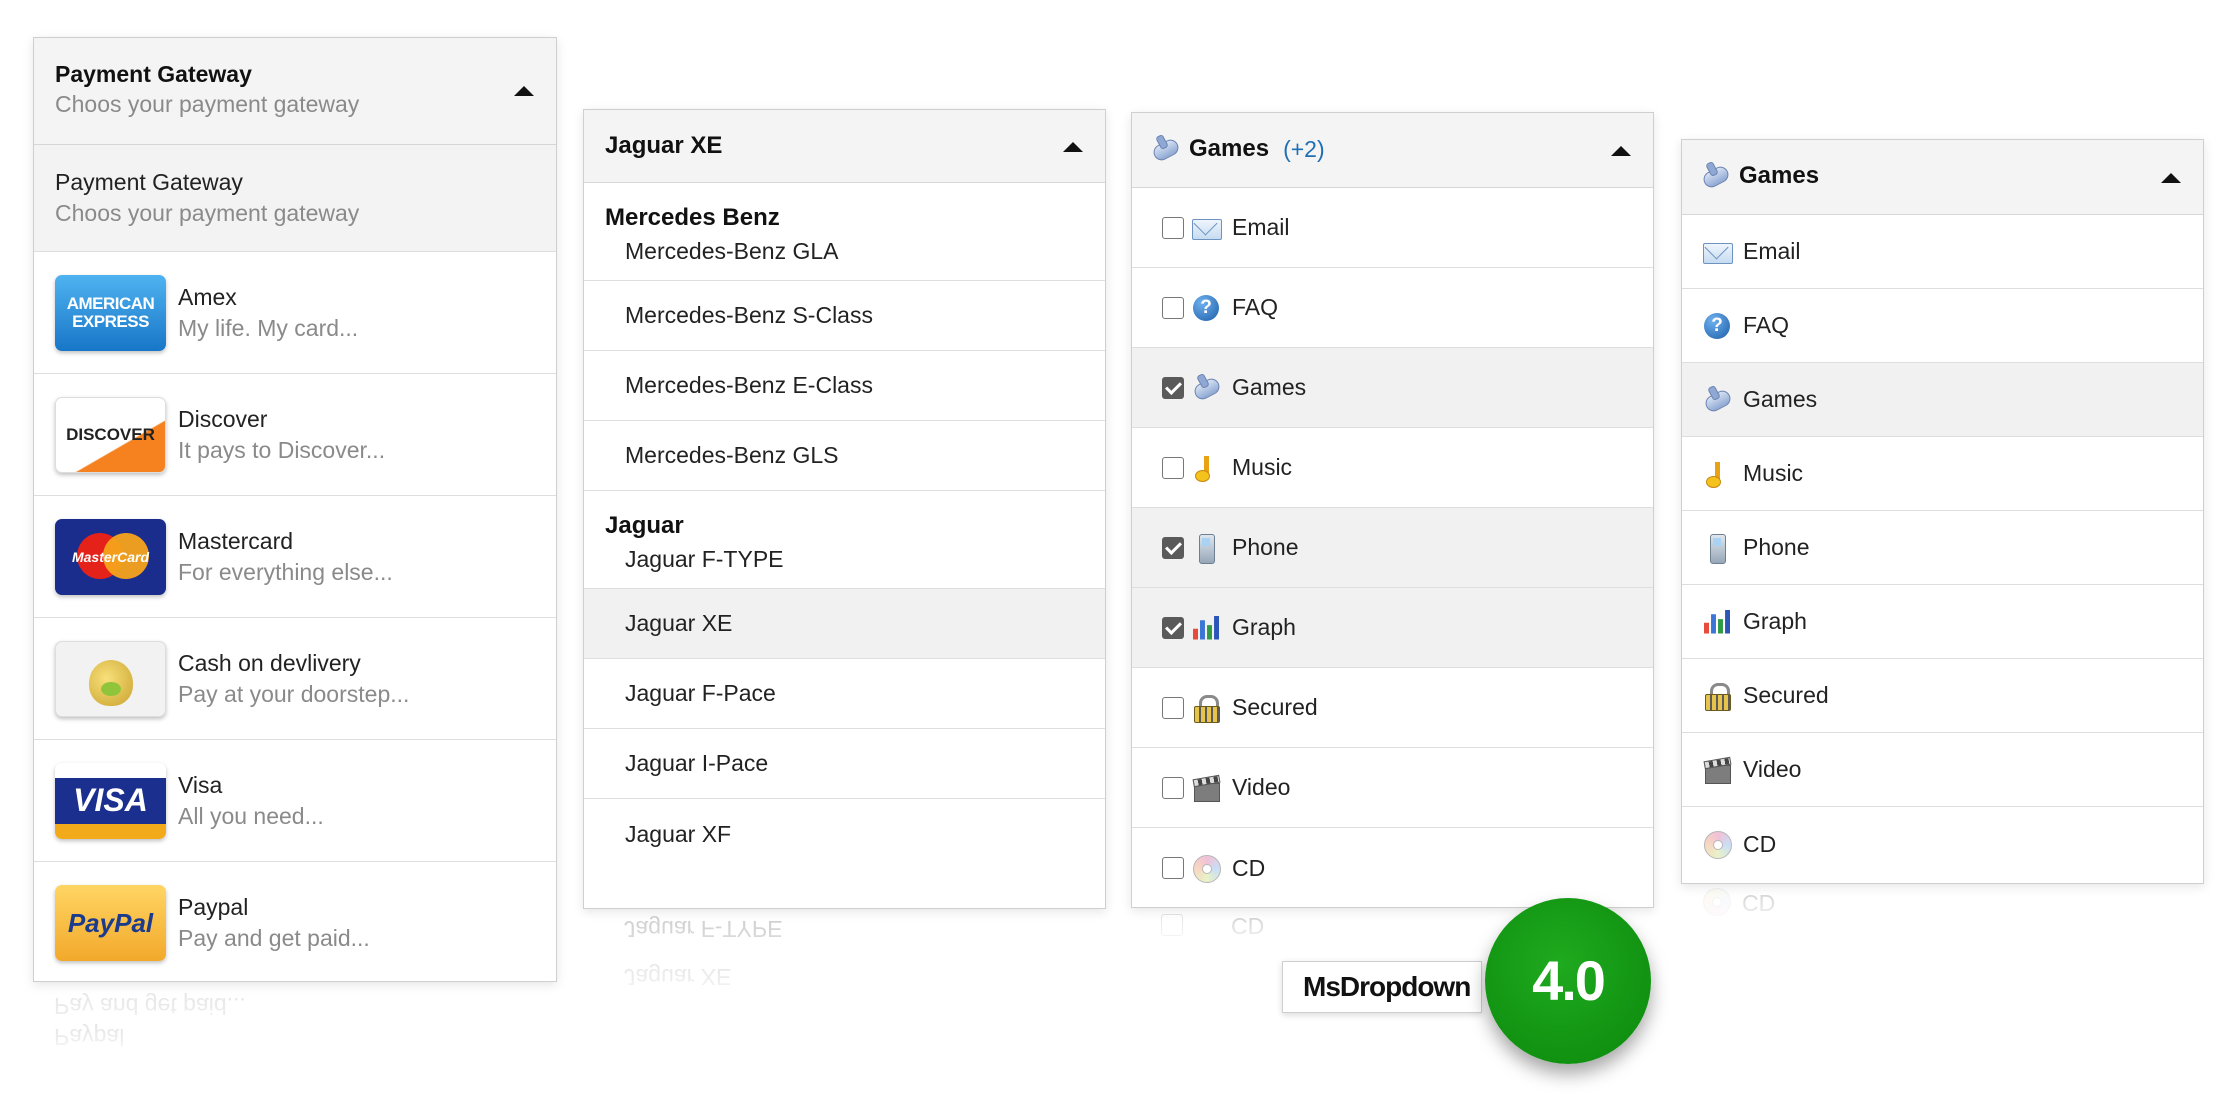 The image size is (2233, 1098). What do you see at coordinates (844, 564) in the screenshot?
I see `car-option-jaguar-f-type: Jaguar F-TYPE` at bounding box center [844, 564].